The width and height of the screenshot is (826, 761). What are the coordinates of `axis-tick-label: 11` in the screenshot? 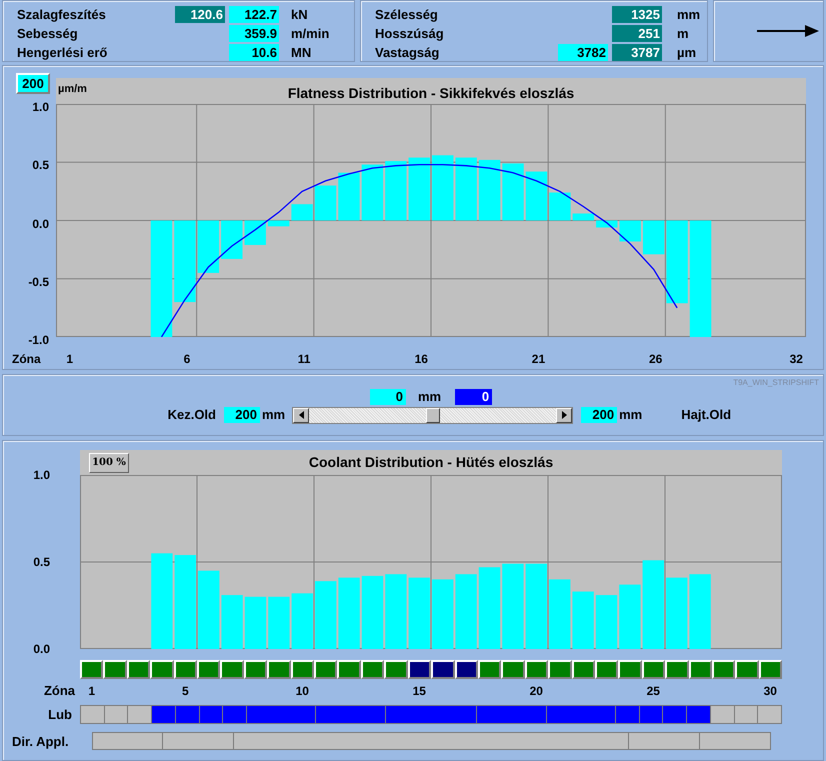 It's located at (304, 359).